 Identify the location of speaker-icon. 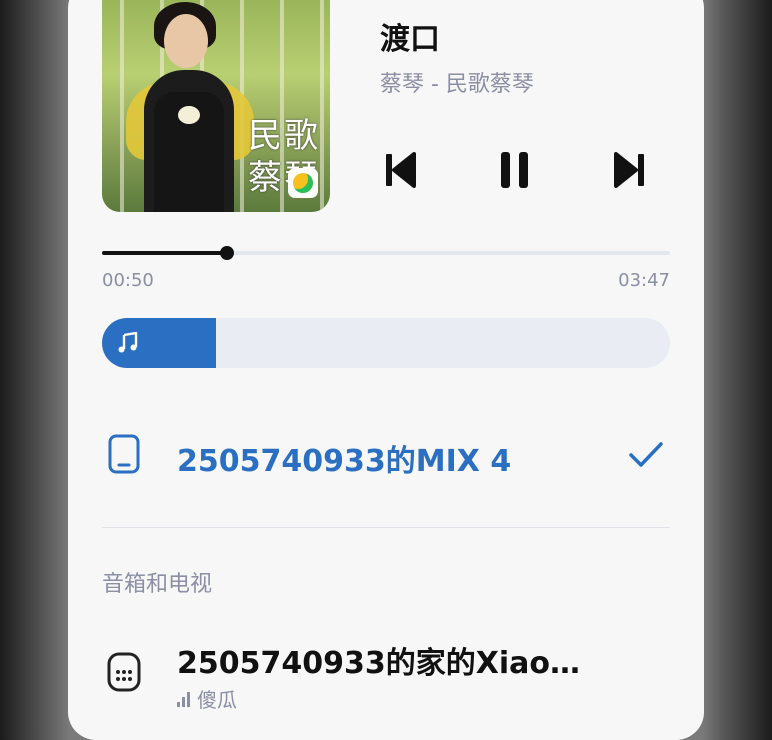
(124, 672).